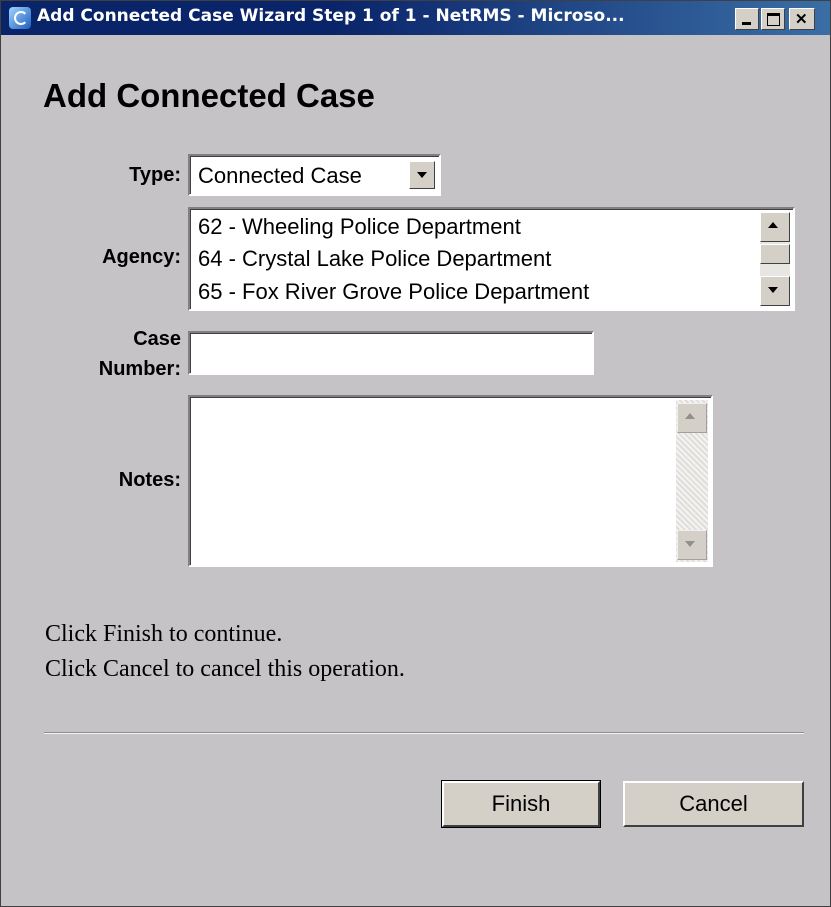  What do you see at coordinates (775, 254) in the screenshot?
I see `scroll-thumb` at bounding box center [775, 254].